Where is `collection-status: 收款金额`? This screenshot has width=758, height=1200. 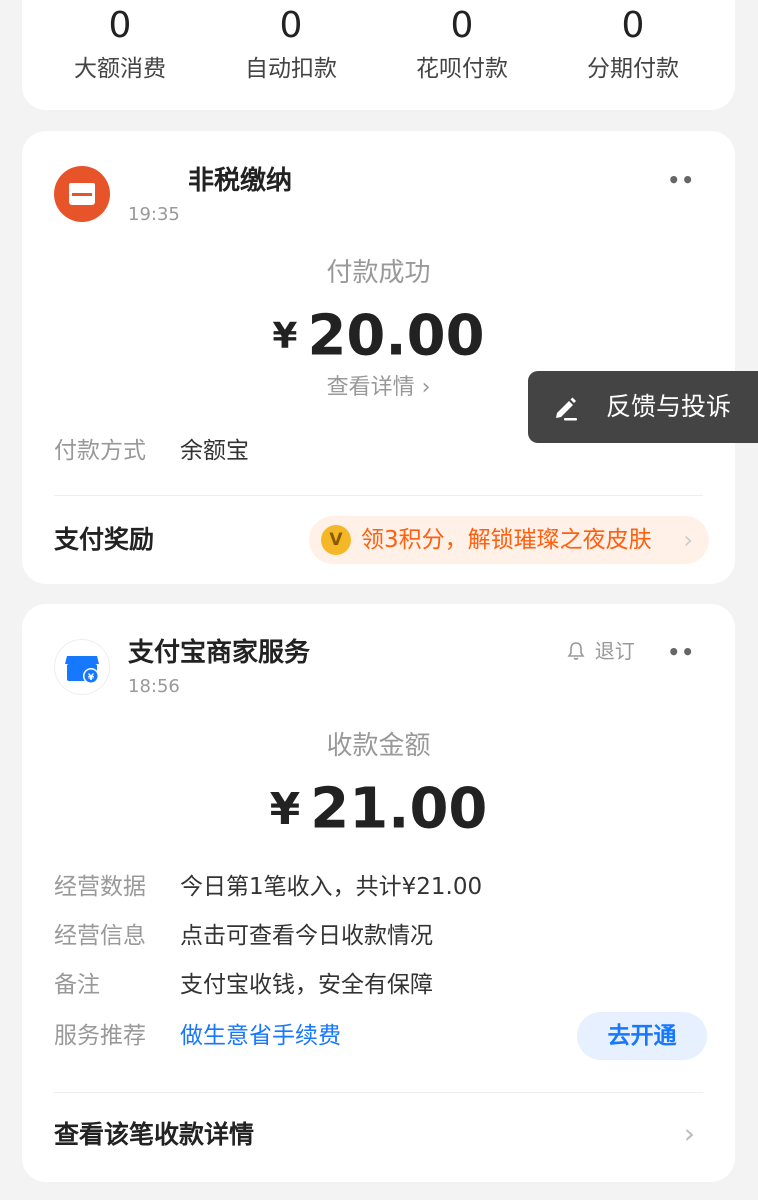 collection-status: 收款金额 is located at coordinates (378, 746).